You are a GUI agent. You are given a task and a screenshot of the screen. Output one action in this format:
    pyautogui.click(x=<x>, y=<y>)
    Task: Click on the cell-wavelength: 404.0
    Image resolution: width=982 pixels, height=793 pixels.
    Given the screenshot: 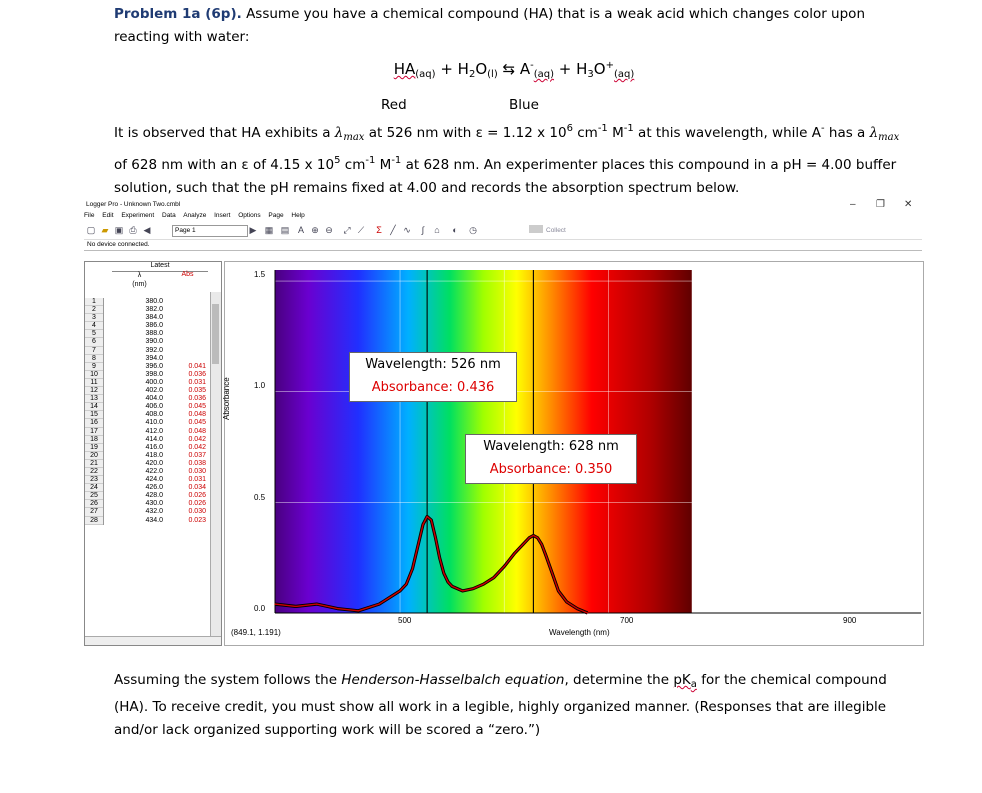 What is the action you would take?
    pyautogui.click(x=137, y=399)
    